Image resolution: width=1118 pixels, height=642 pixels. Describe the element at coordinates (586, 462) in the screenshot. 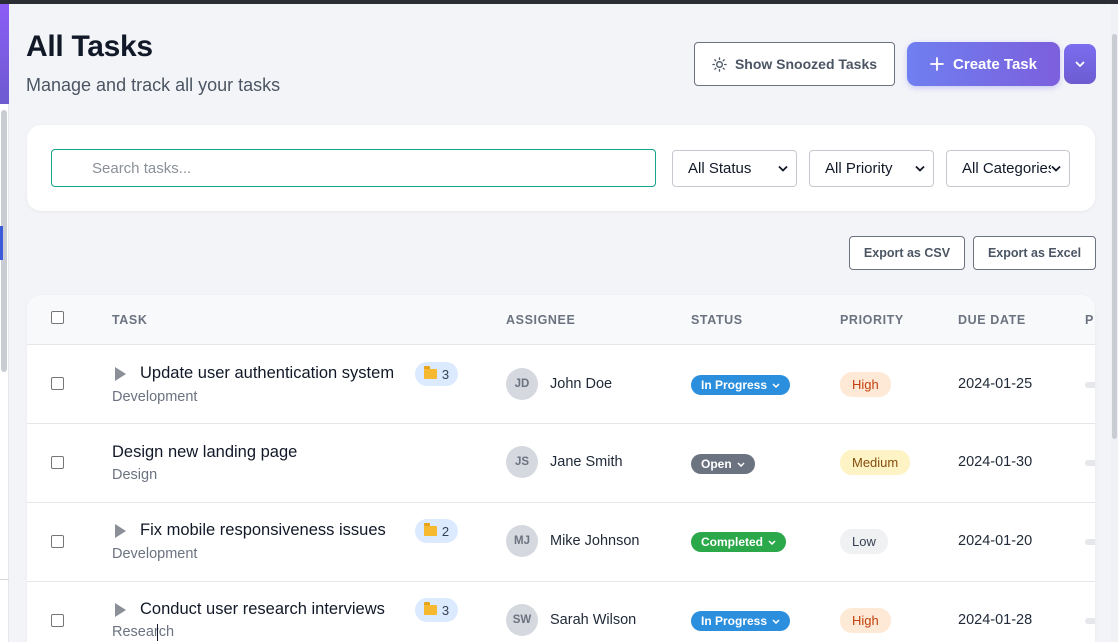

I see `assignee-name: Jane Smith` at that location.